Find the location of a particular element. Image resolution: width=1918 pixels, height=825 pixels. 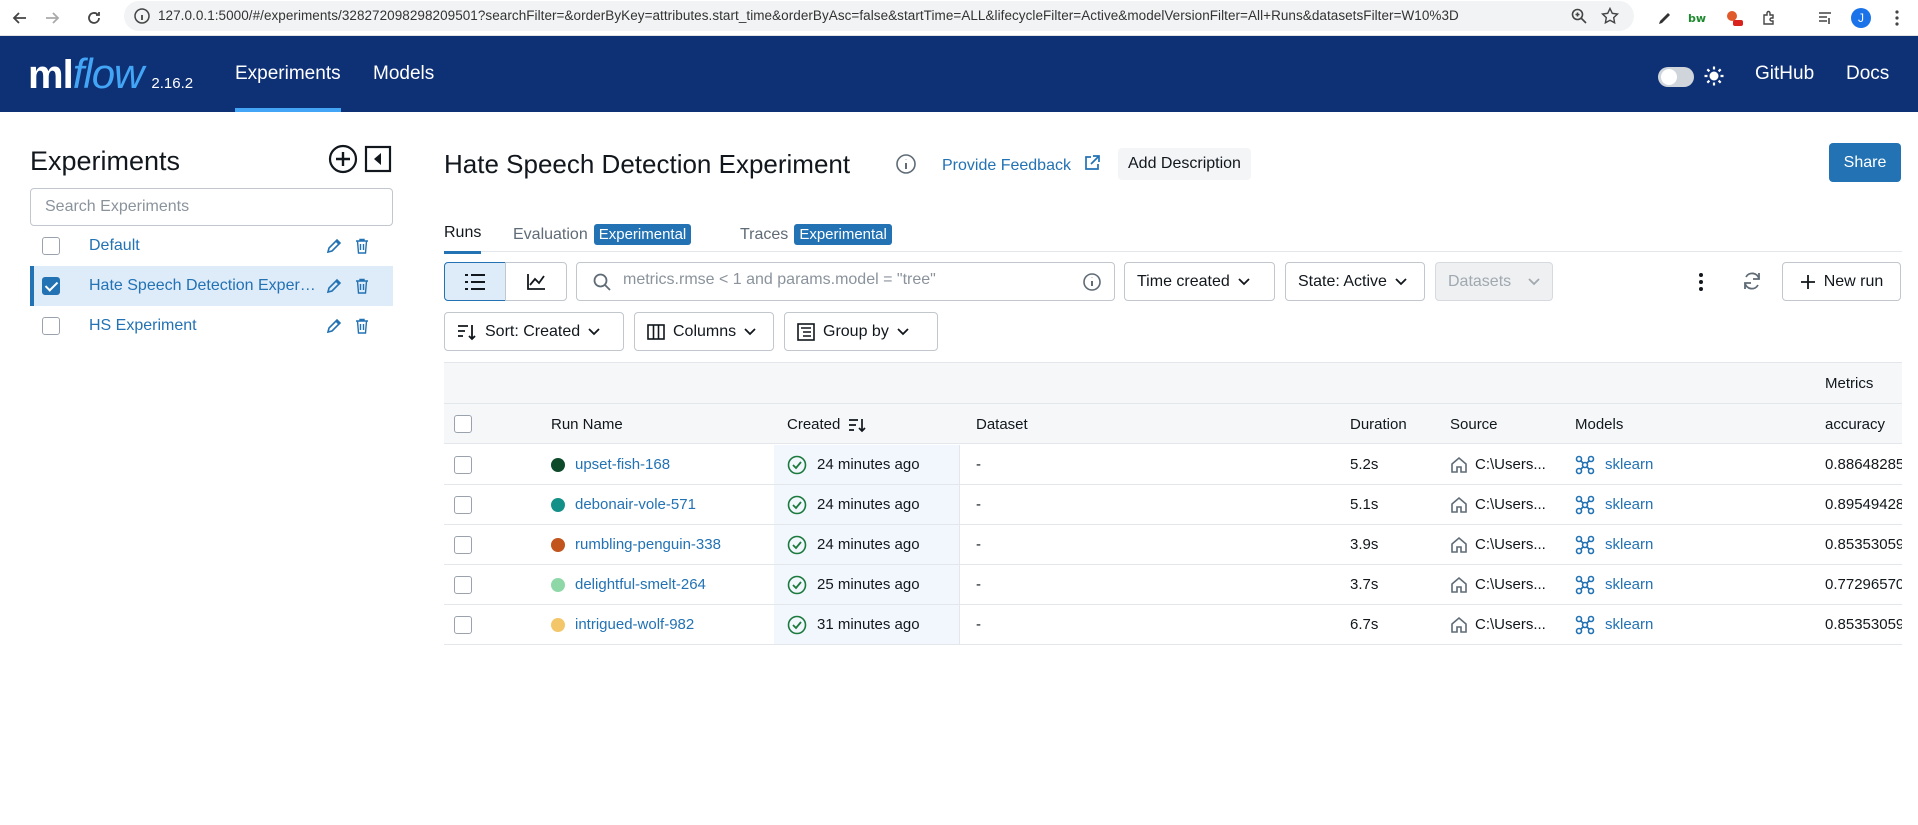

sidebar-item-hate-speech: Hate Speech Detection Experiment is located at coordinates (211, 286).